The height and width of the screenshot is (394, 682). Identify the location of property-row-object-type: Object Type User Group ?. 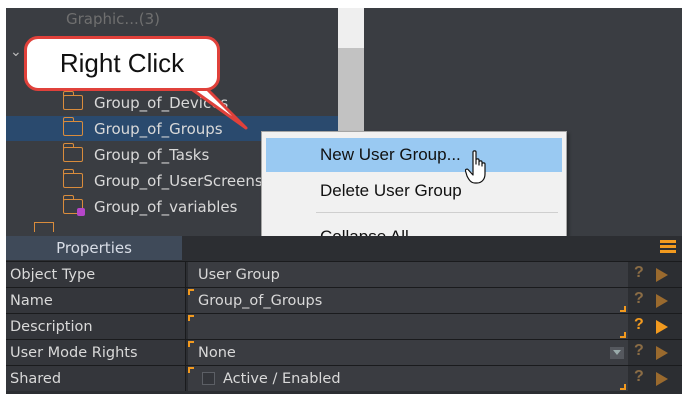
(344, 274).